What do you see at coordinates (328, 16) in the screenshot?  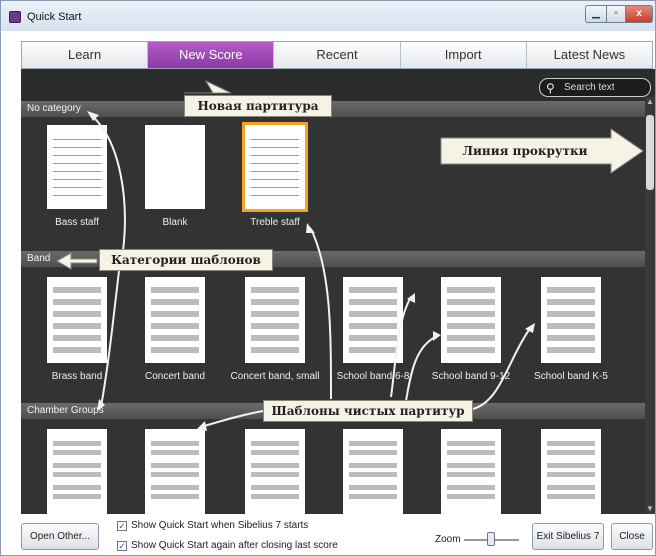 I see `title-bar: Quick Start ▁ ▫ x` at bounding box center [328, 16].